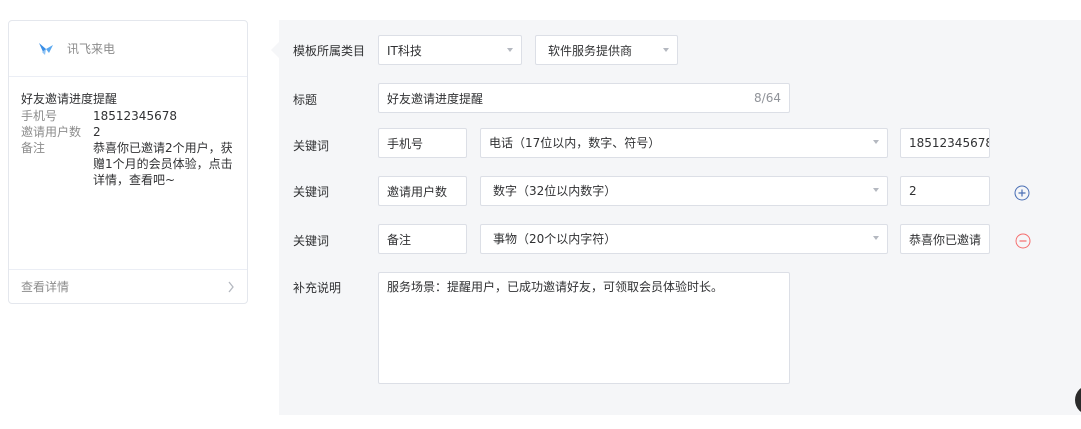  What do you see at coordinates (684, 191) in the screenshot?
I see `keyword-type-select: 数字（32位以内数字）` at bounding box center [684, 191].